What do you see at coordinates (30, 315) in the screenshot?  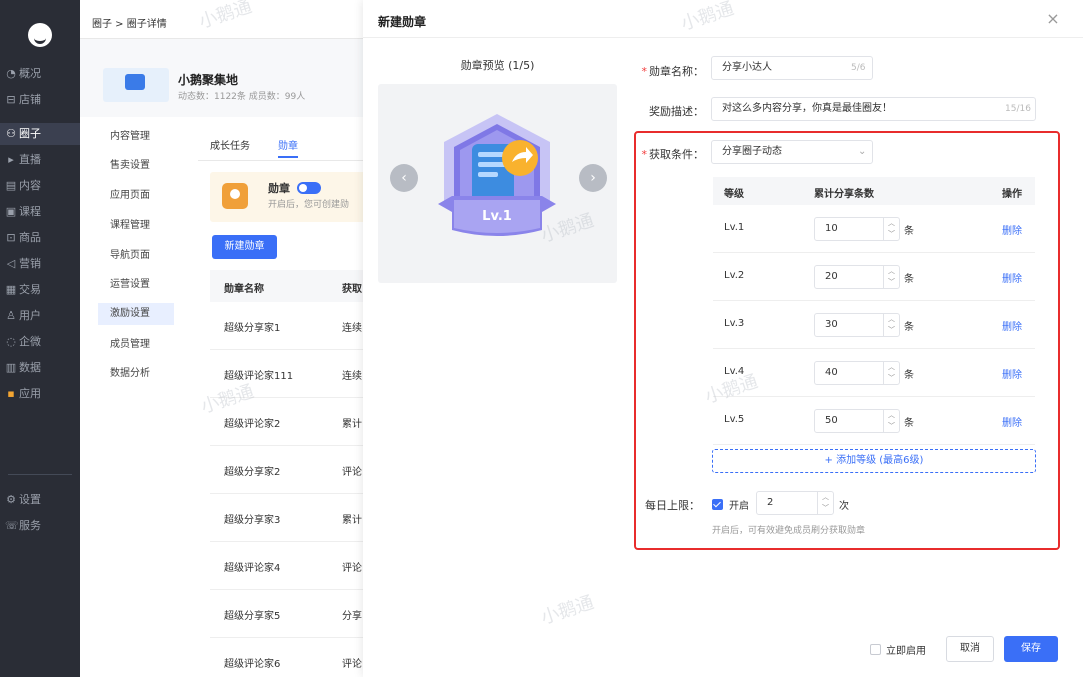 I see `nav-item-label: 用户` at bounding box center [30, 315].